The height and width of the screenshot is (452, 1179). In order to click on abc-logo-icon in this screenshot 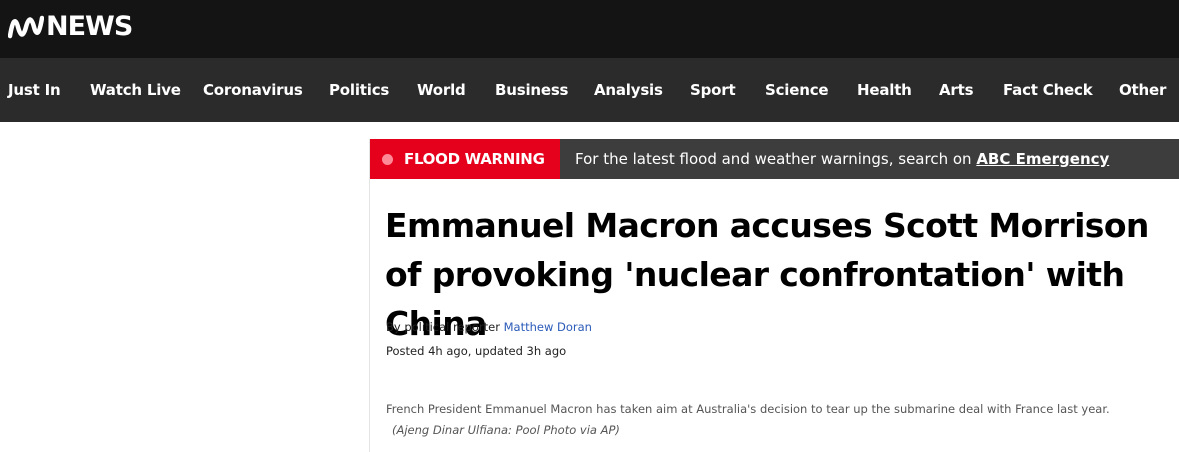, I will do `click(26, 27)`.